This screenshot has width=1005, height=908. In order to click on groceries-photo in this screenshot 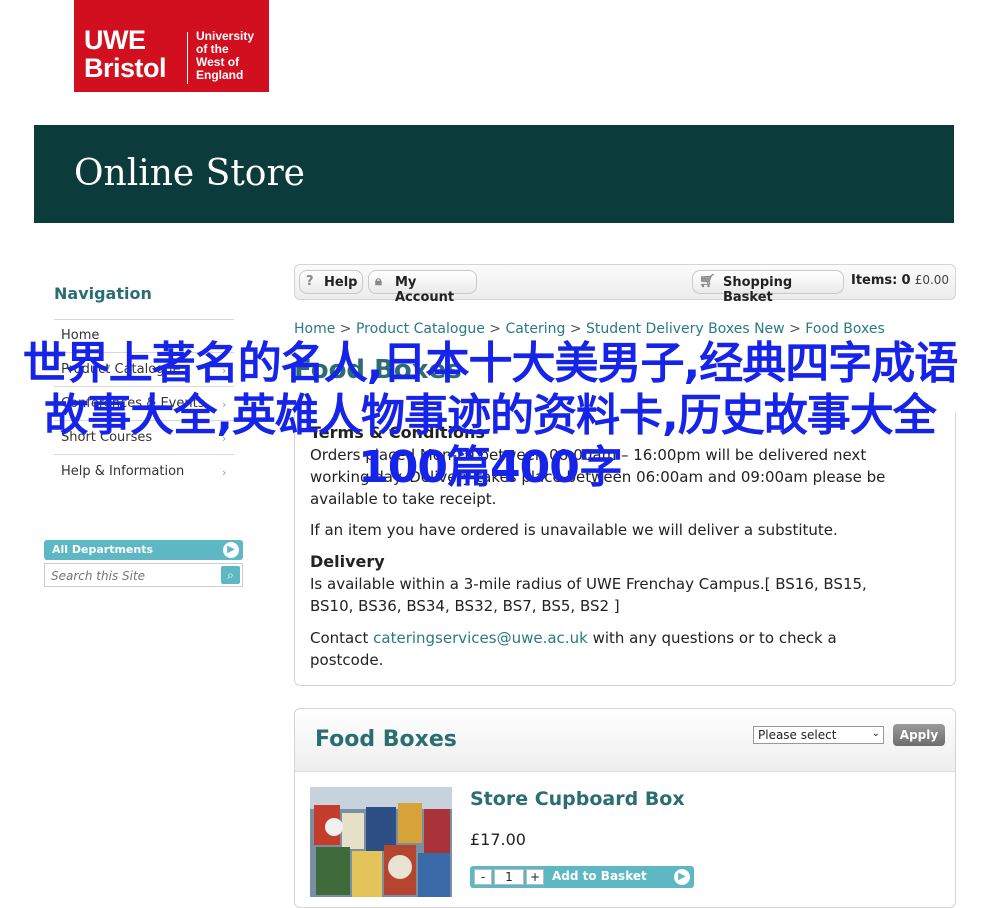, I will do `click(381, 842)`.